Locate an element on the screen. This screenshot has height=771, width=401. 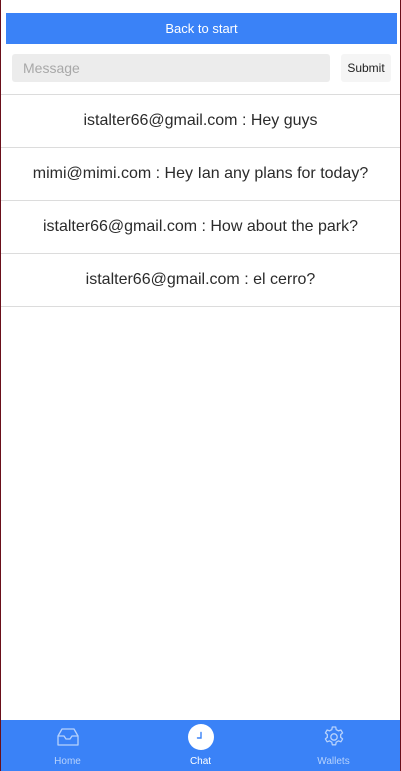
clock-icon is located at coordinates (200, 737).